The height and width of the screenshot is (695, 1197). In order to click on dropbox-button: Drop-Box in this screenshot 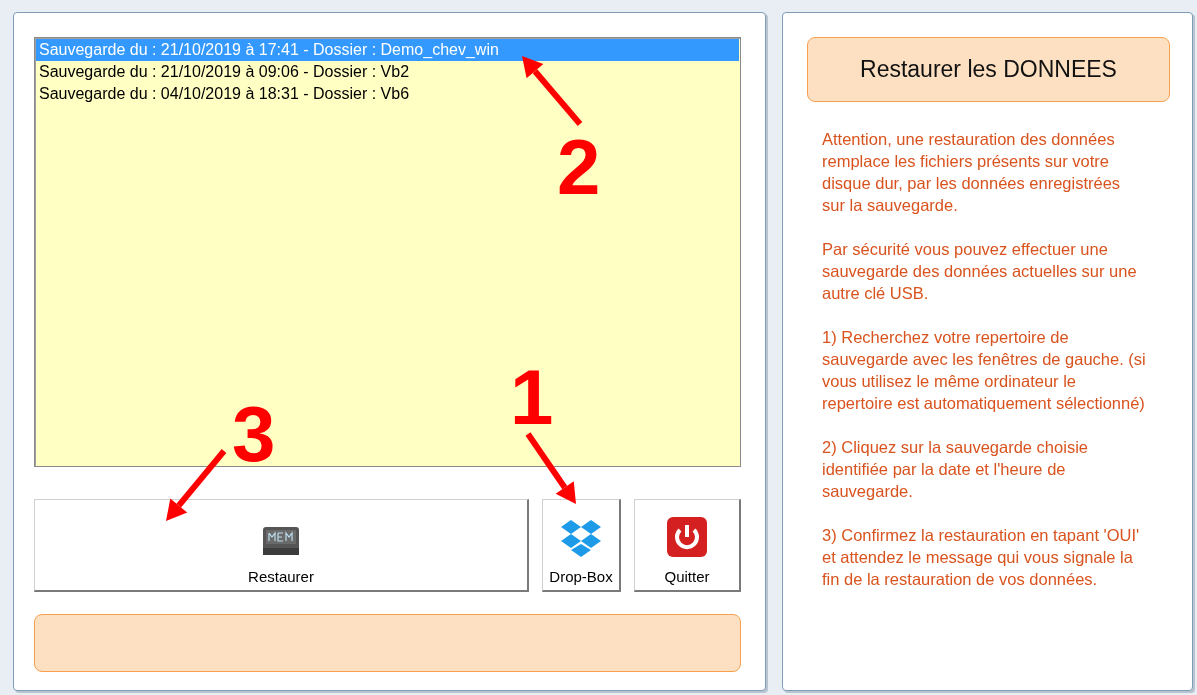, I will do `click(581, 546)`.